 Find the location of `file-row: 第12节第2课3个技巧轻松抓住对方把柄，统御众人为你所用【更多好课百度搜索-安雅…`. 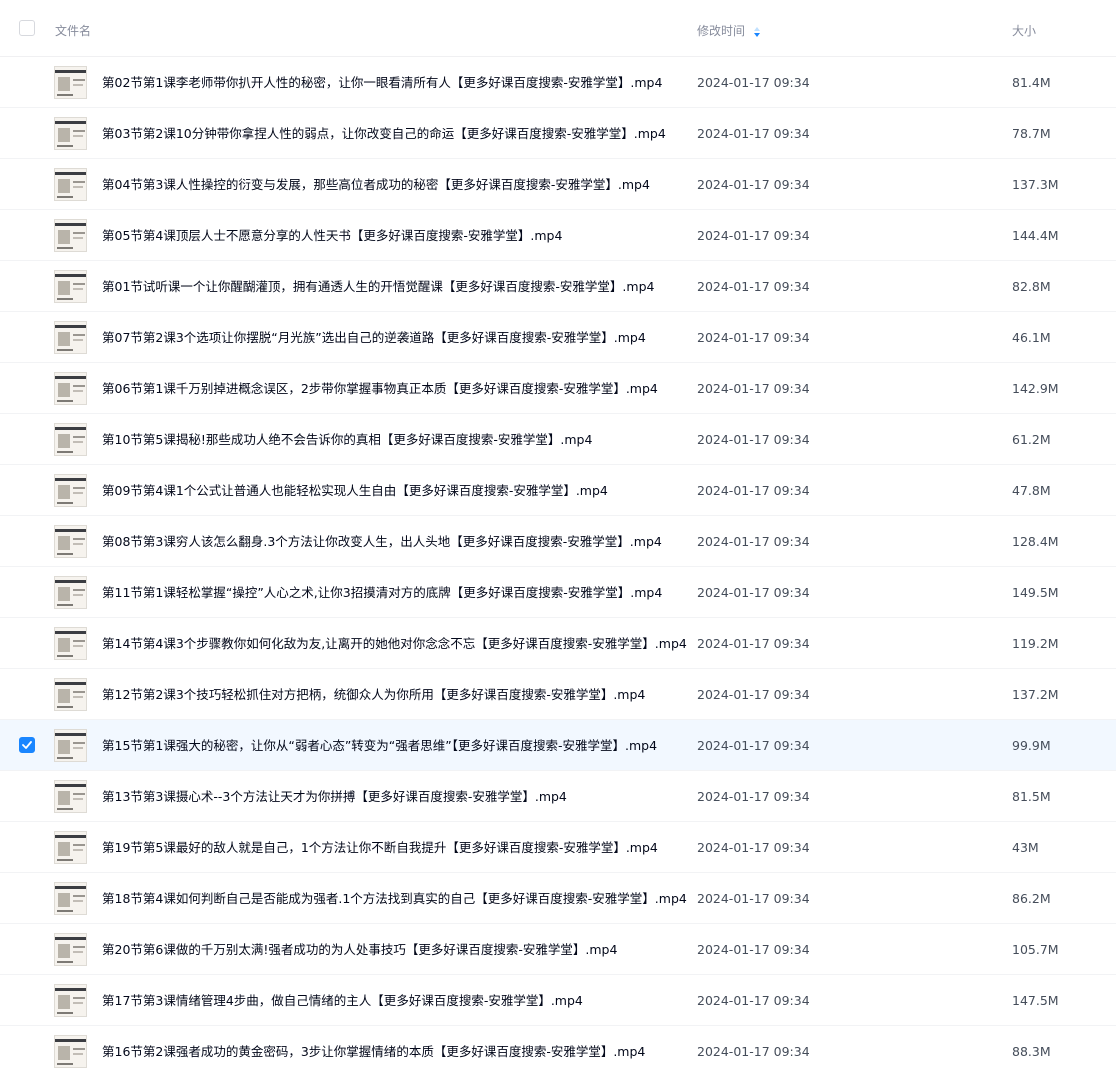

file-row: 第12节第2课3个技巧轻松抓住对方把柄，统御众人为你所用【更多好课百度搜索-安雅… is located at coordinates (558, 694).